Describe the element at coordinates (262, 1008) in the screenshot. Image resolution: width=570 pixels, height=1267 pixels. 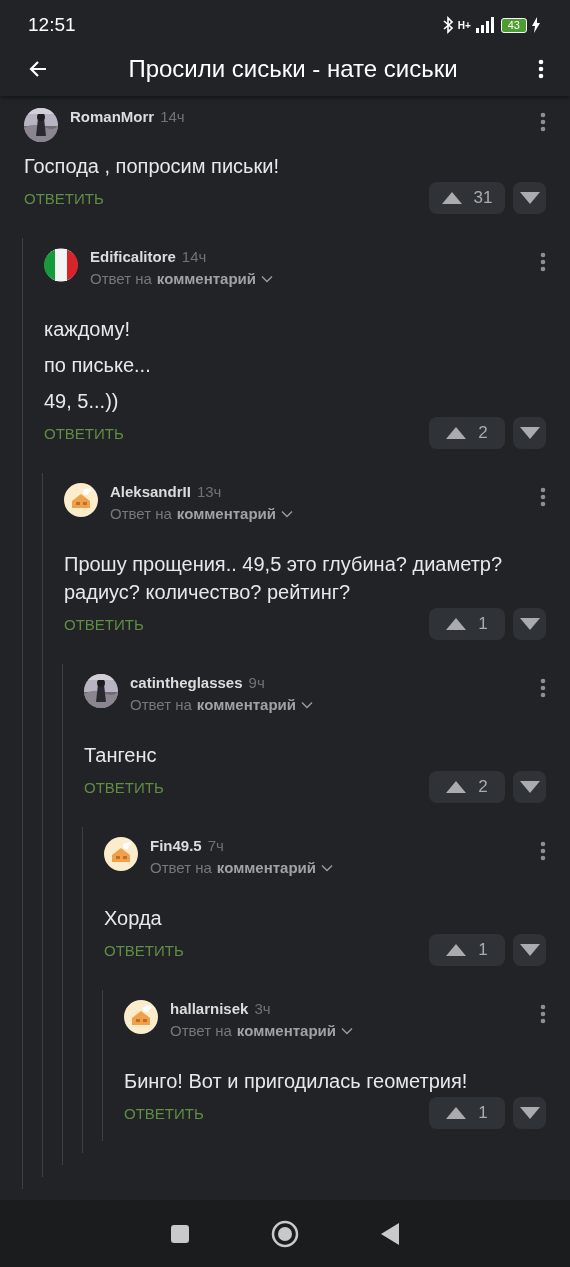
I see `comment-time: 3ч` at that location.